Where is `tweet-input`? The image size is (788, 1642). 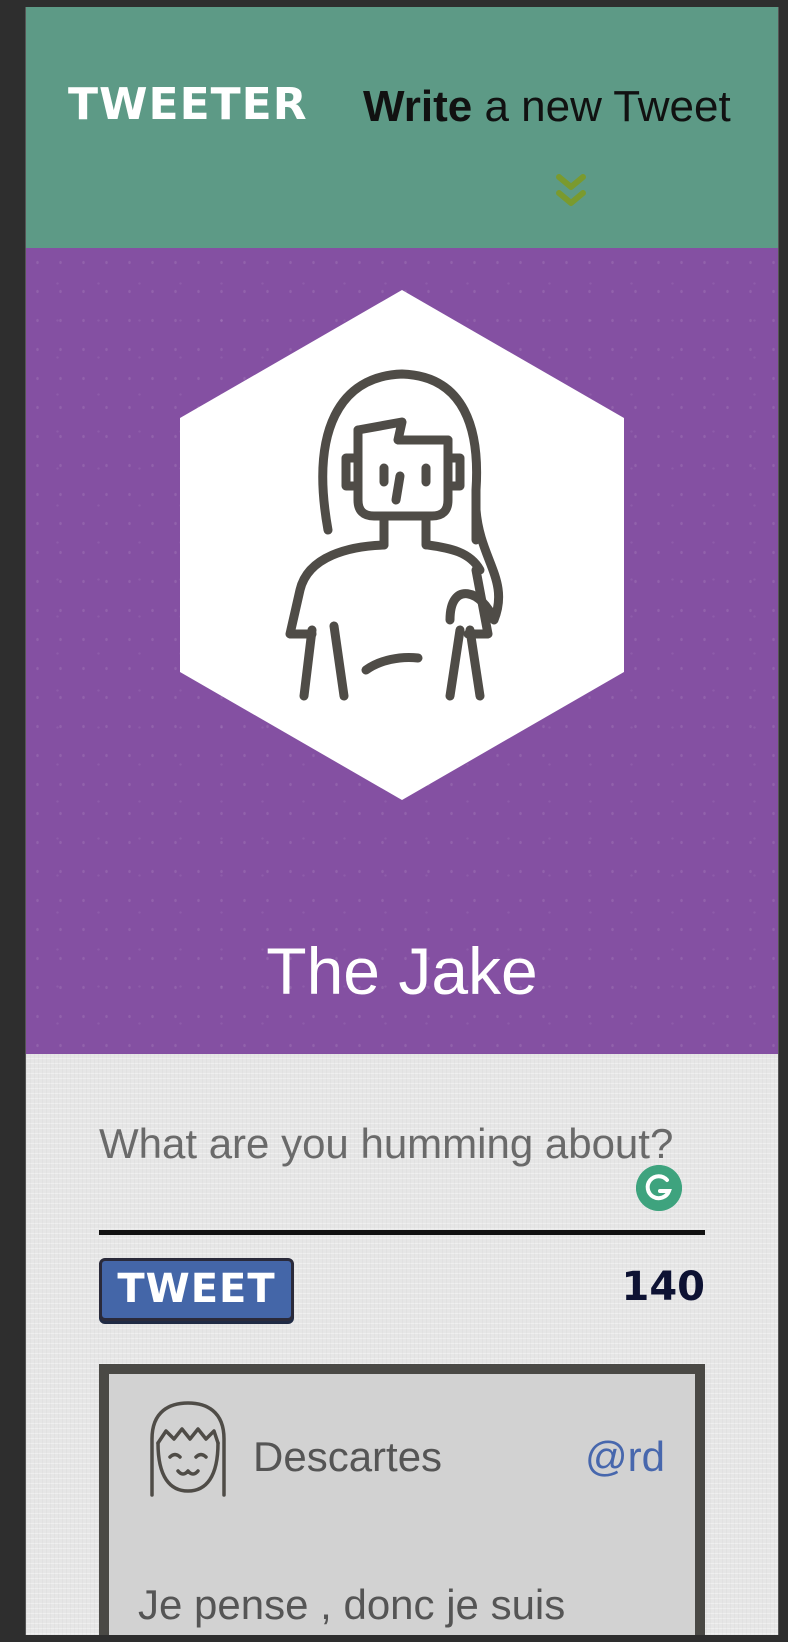 tweet-input is located at coordinates (400, 1144).